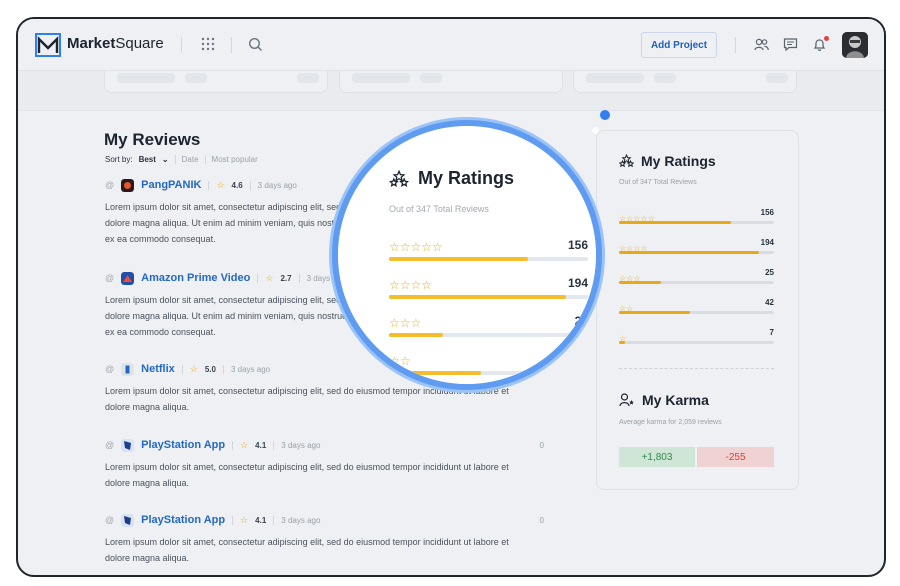 The height and width of the screenshot is (586, 900). I want to click on reviews-title: My Reviews, so click(152, 139).